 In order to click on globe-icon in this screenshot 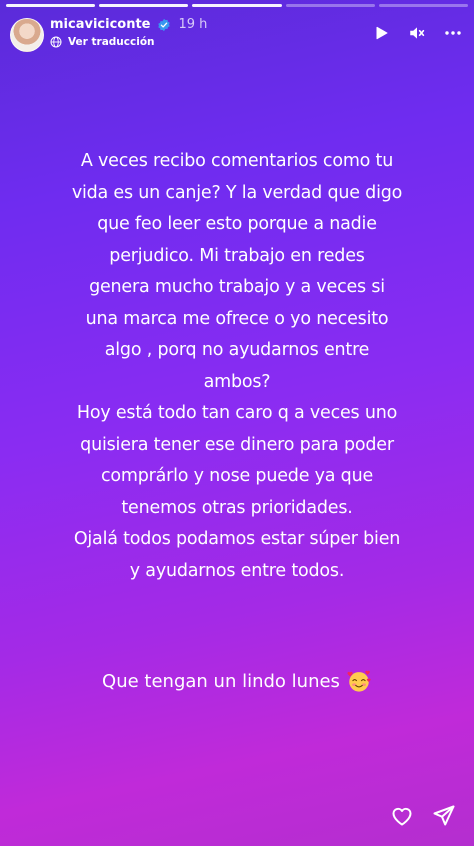, I will do `click(56, 42)`.